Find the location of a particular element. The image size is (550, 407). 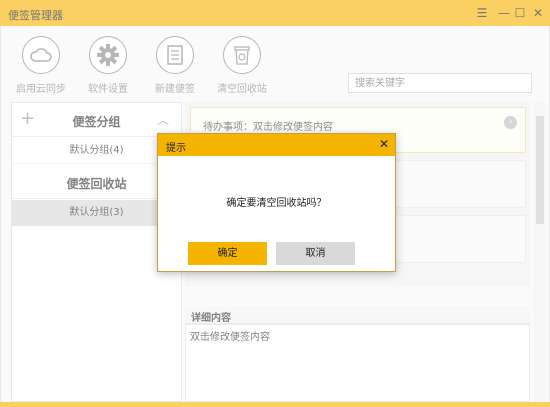

dialog-message: 确定要清空回收站吗？ is located at coordinates (276, 203).